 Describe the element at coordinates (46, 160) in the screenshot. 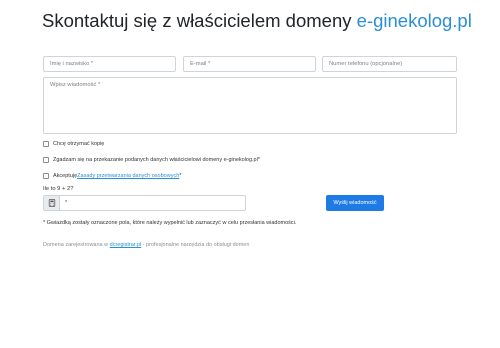

I see `consent-checkbox` at that location.